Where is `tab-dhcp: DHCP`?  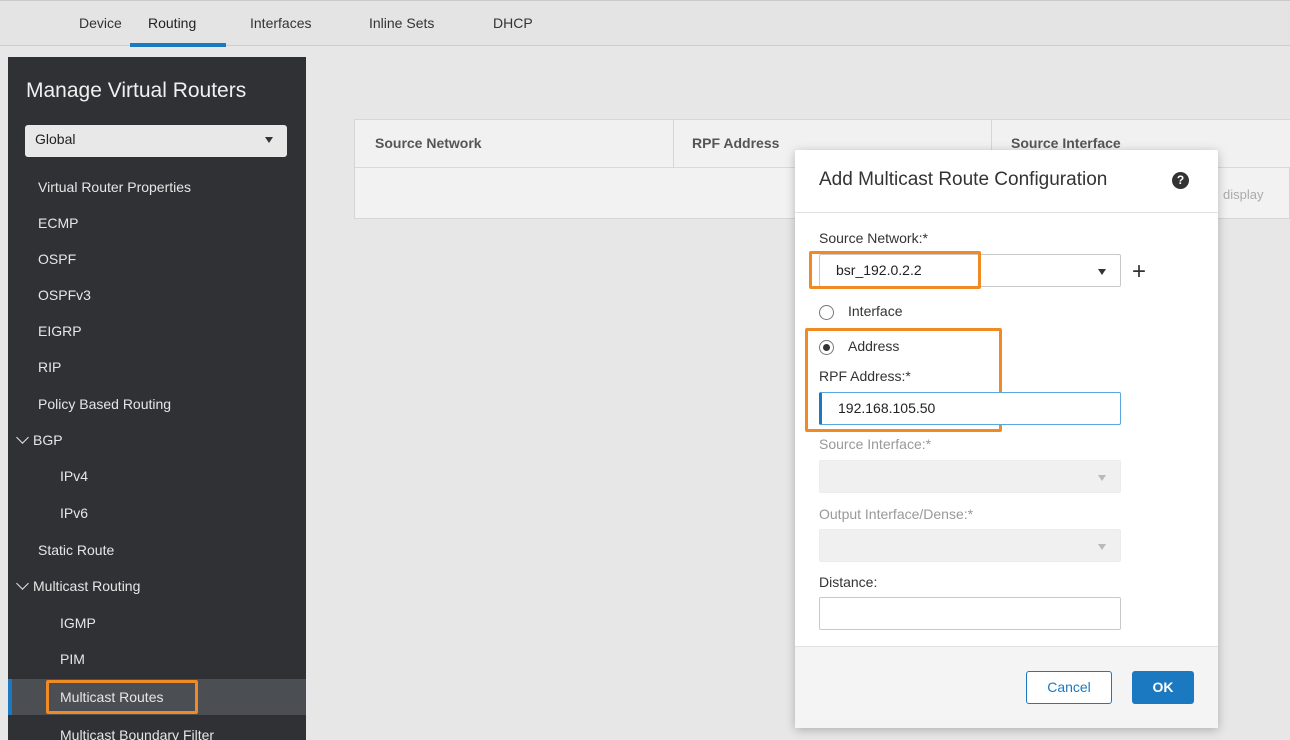 tab-dhcp: DHCP is located at coordinates (513, 23).